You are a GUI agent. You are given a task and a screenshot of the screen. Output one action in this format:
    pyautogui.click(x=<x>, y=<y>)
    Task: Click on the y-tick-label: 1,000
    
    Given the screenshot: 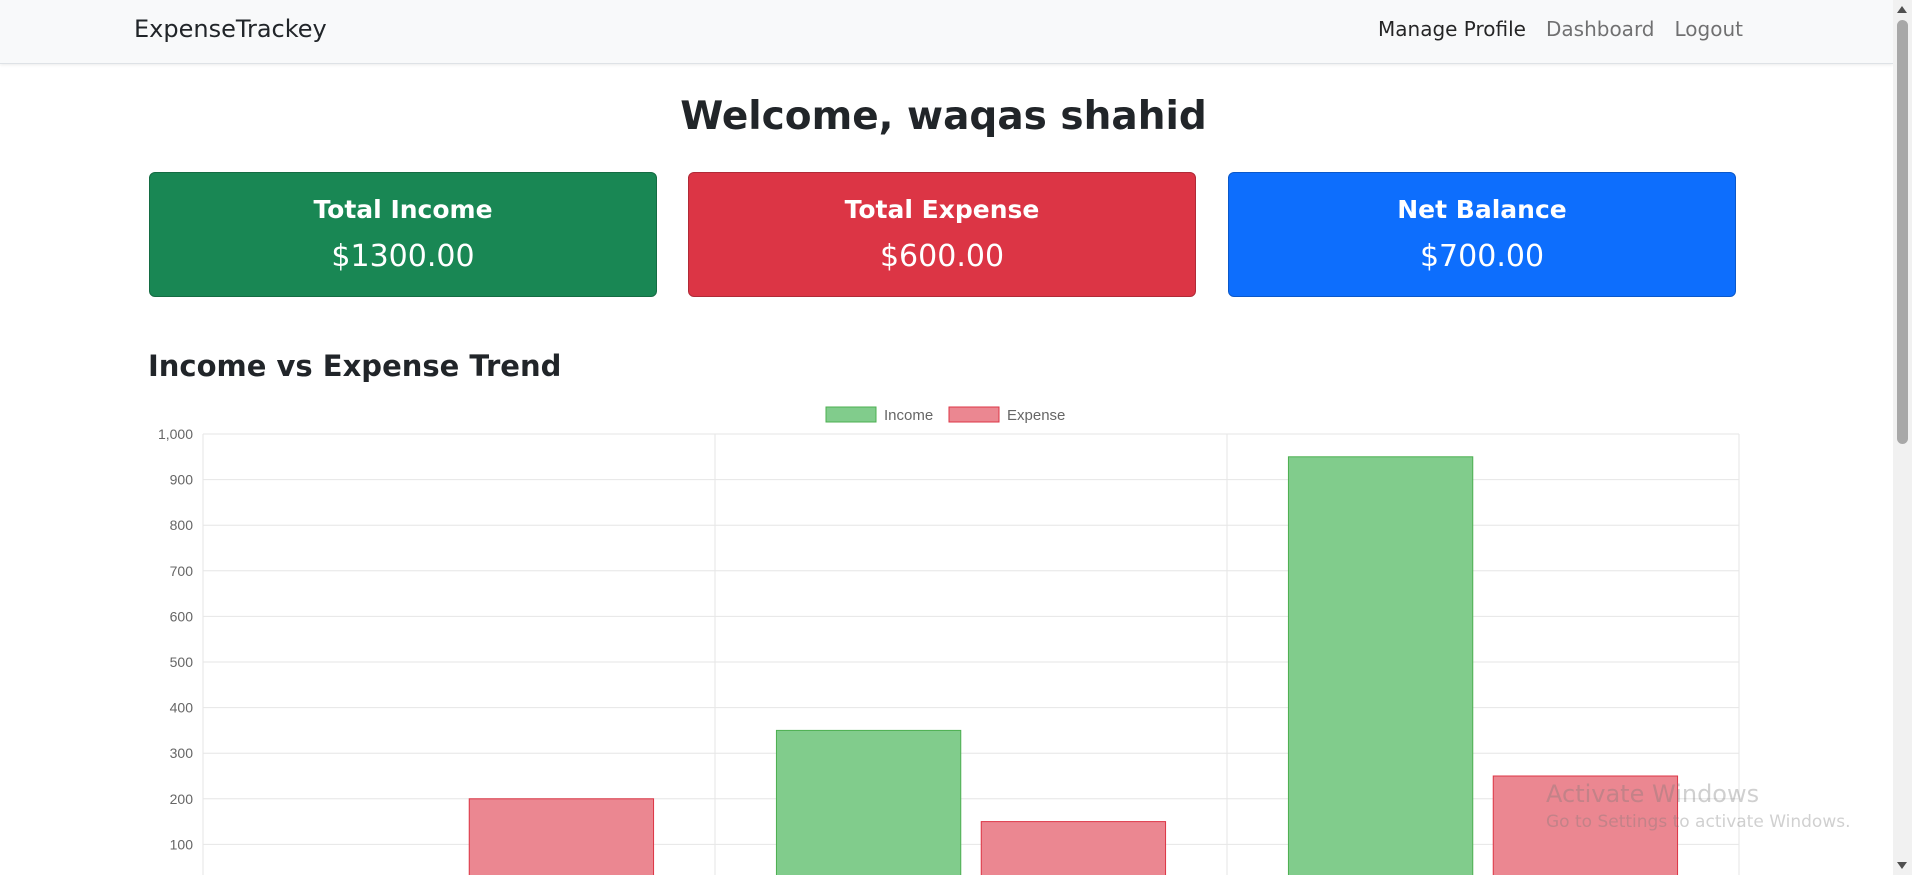 What is the action you would take?
    pyautogui.click(x=175, y=434)
    